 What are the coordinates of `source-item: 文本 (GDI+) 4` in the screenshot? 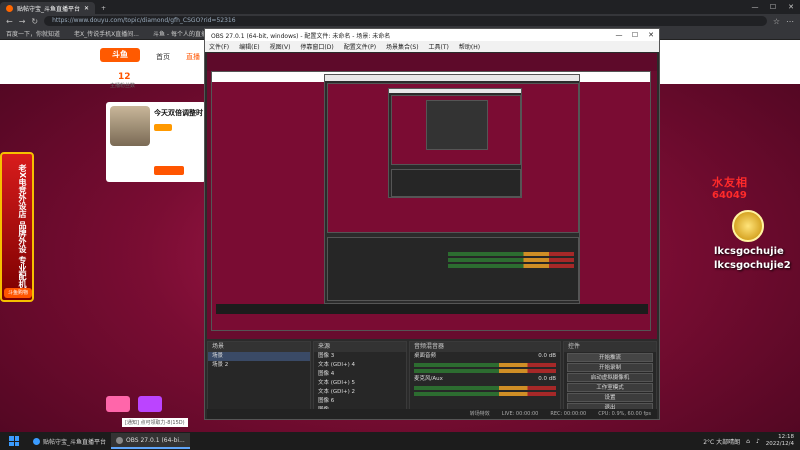 It's located at (360, 365).